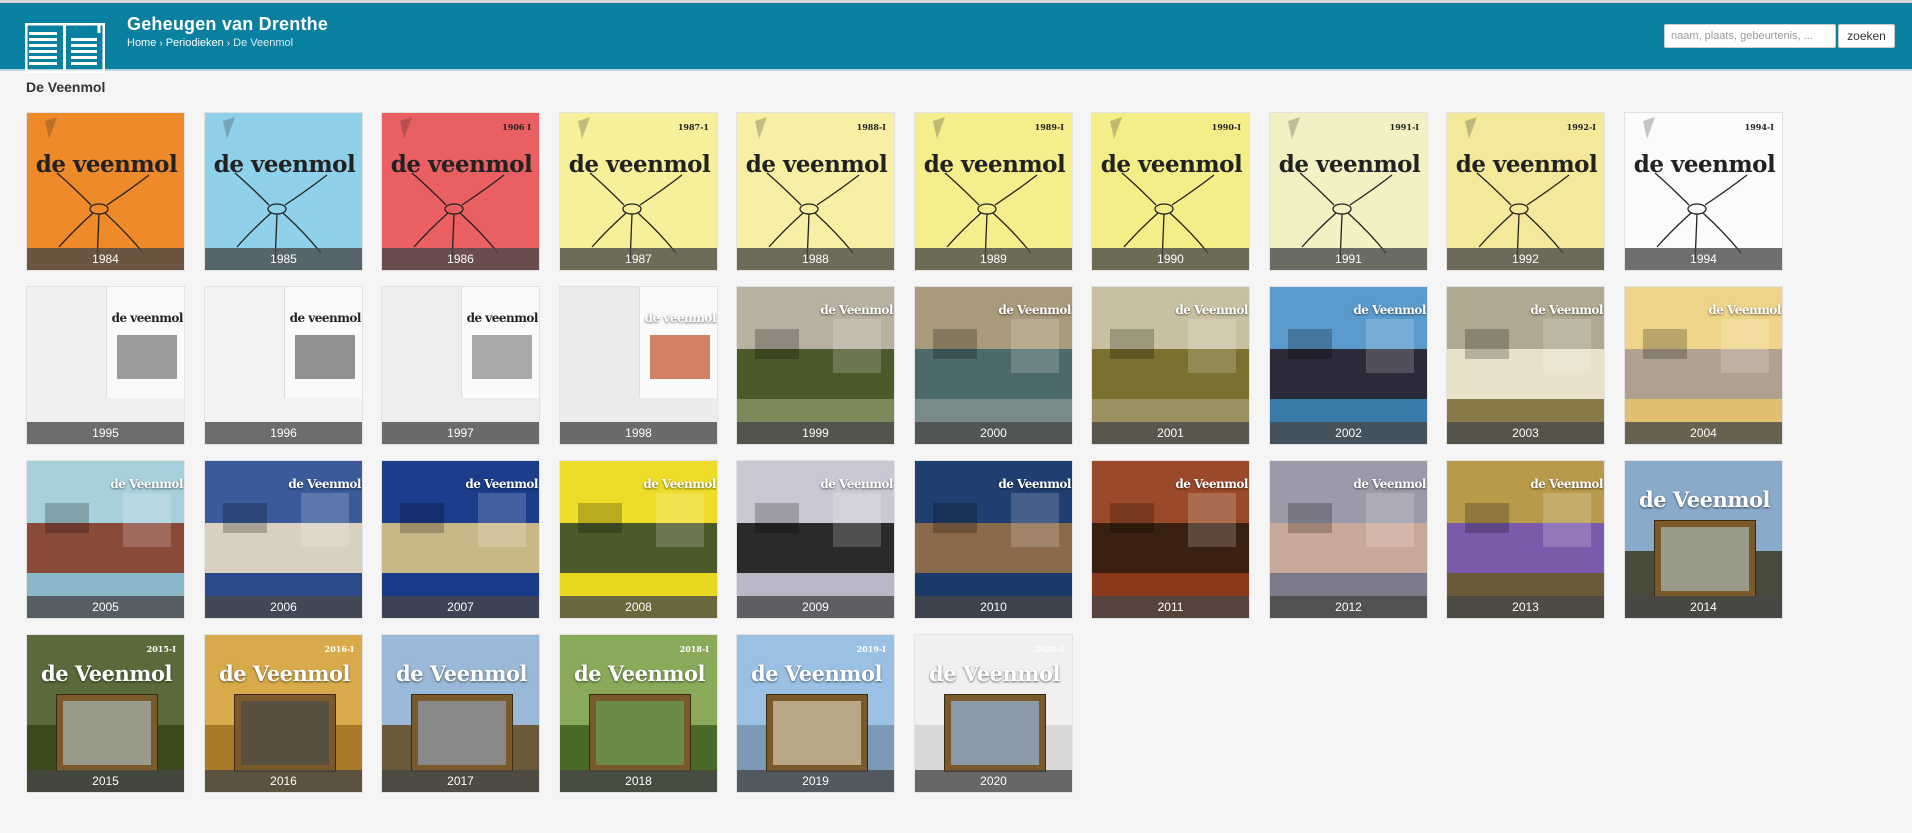  What do you see at coordinates (693, 127) in the screenshot?
I see `cover-issue-number: 1987-1` at bounding box center [693, 127].